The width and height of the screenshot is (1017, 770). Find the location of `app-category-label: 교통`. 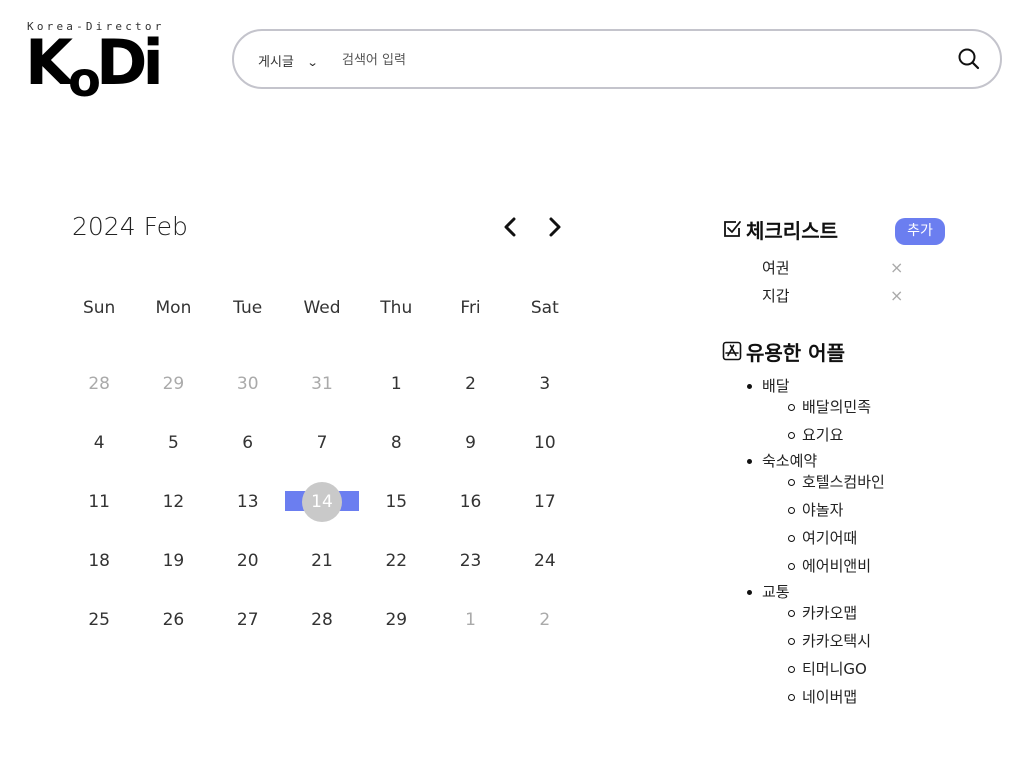

app-category-label: 교통 is located at coordinates (776, 592).